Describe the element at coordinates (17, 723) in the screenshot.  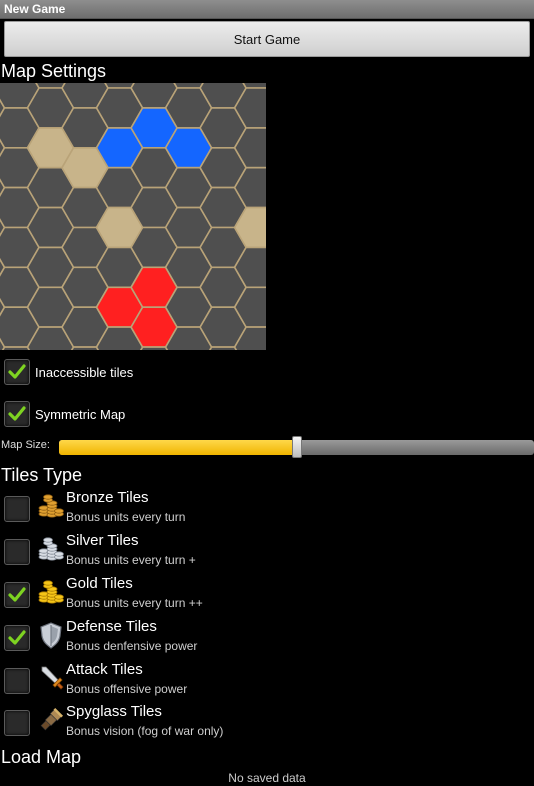
I see `spyglass-tiles-checkbox` at that location.